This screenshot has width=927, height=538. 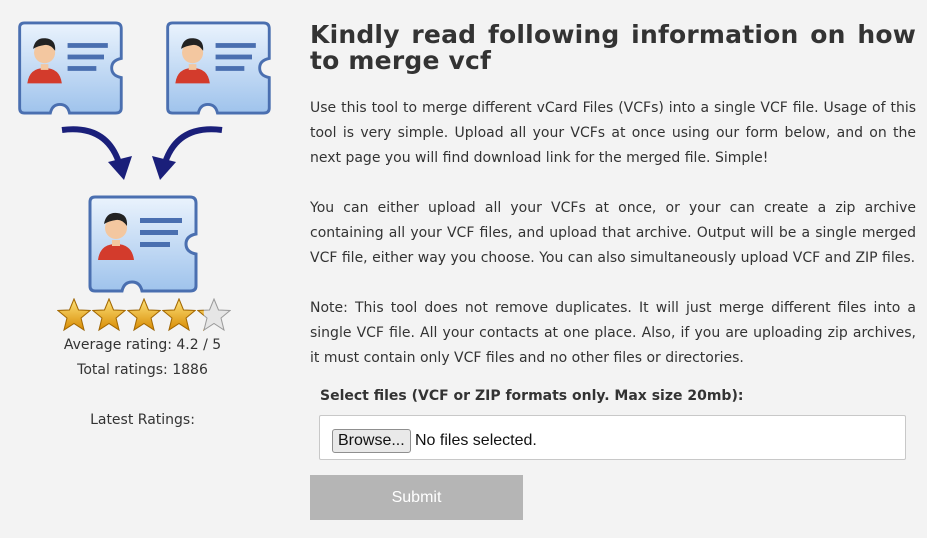 I want to click on star-rating, so click(x=144, y=315).